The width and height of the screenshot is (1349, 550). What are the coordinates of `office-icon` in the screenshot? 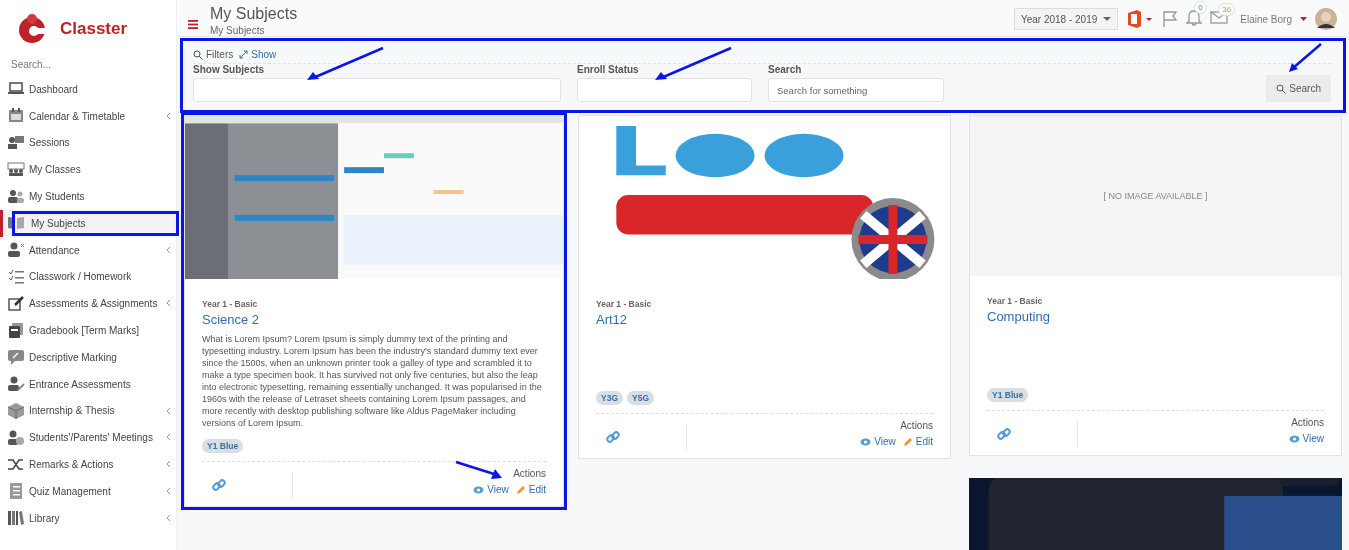 It's located at (1140, 19).